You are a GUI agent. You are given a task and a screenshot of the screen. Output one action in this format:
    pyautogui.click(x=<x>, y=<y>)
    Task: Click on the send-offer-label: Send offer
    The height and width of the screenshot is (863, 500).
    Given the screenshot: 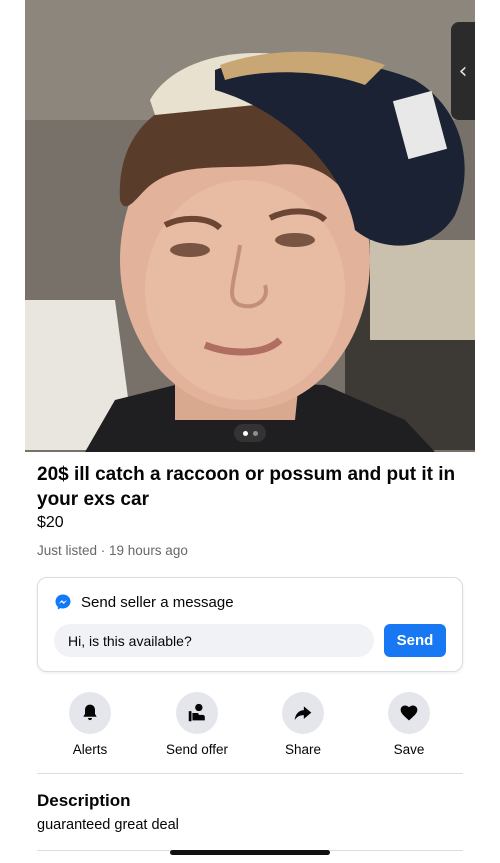 What is the action you would take?
    pyautogui.click(x=197, y=749)
    